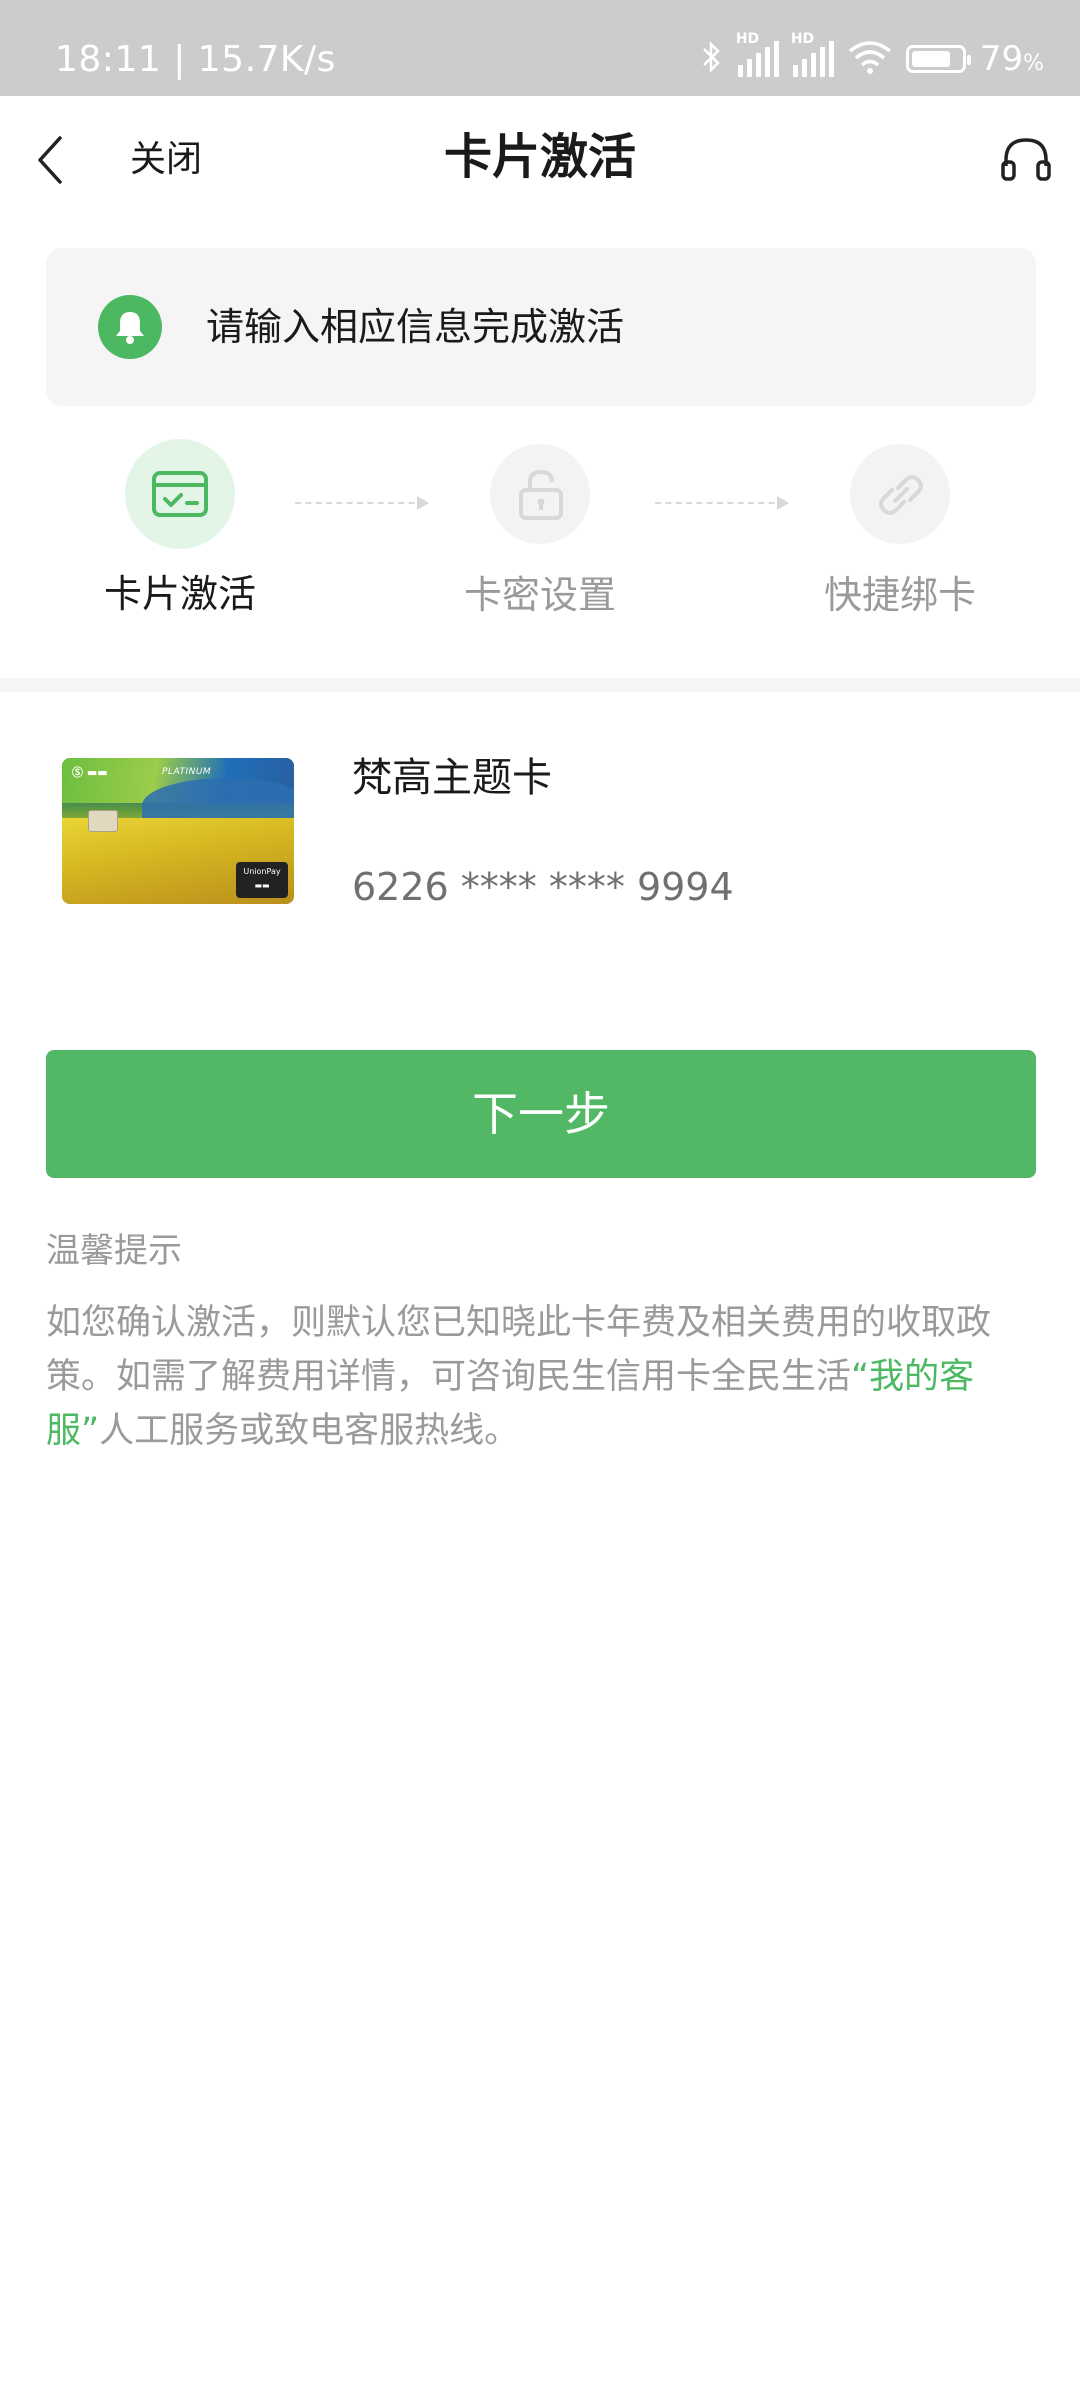 This screenshot has height=2400, width=1080. Describe the element at coordinates (1026, 160) in the screenshot. I see `headset-icon` at that location.